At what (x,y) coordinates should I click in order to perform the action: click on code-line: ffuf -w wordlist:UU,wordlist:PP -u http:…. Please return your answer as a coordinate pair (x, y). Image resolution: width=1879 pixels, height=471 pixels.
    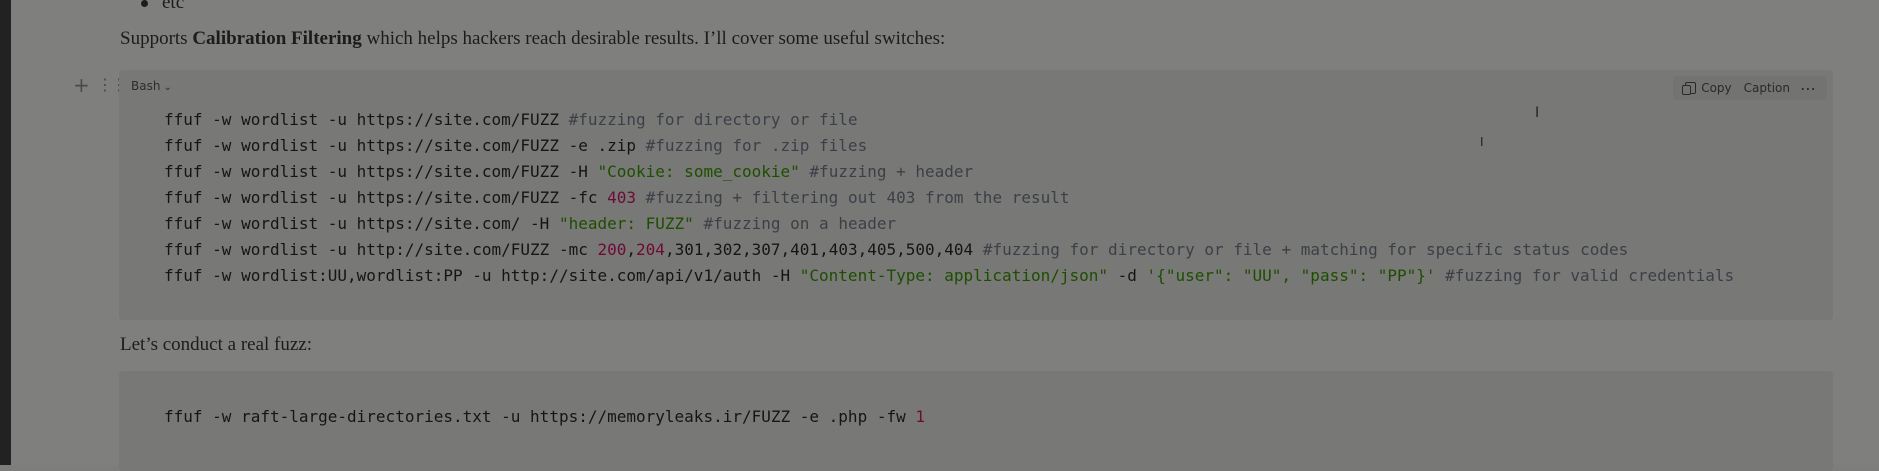
    Looking at the image, I should click on (949, 276).